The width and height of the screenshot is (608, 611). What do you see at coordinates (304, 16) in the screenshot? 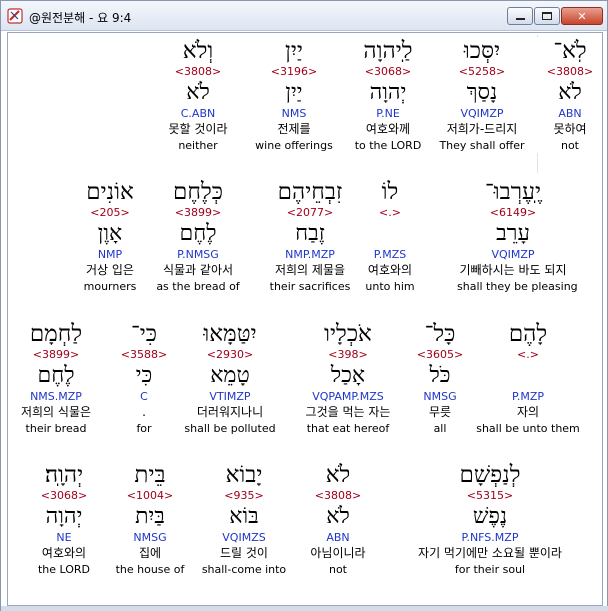
I see `title-bar: @원전분해 - 요 9:4 ✕` at bounding box center [304, 16].